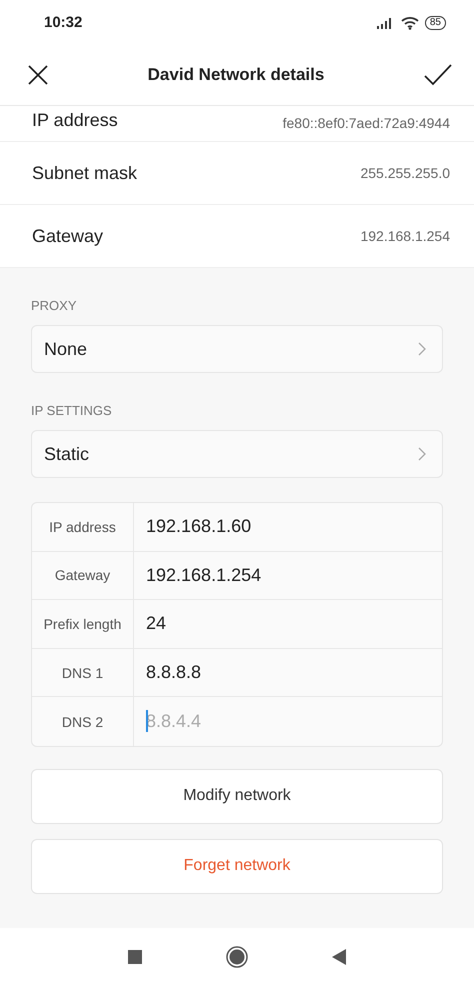 The width and height of the screenshot is (474, 985). What do you see at coordinates (83, 721) in the screenshot?
I see `field-label: DNS 2` at bounding box center [83, 721].